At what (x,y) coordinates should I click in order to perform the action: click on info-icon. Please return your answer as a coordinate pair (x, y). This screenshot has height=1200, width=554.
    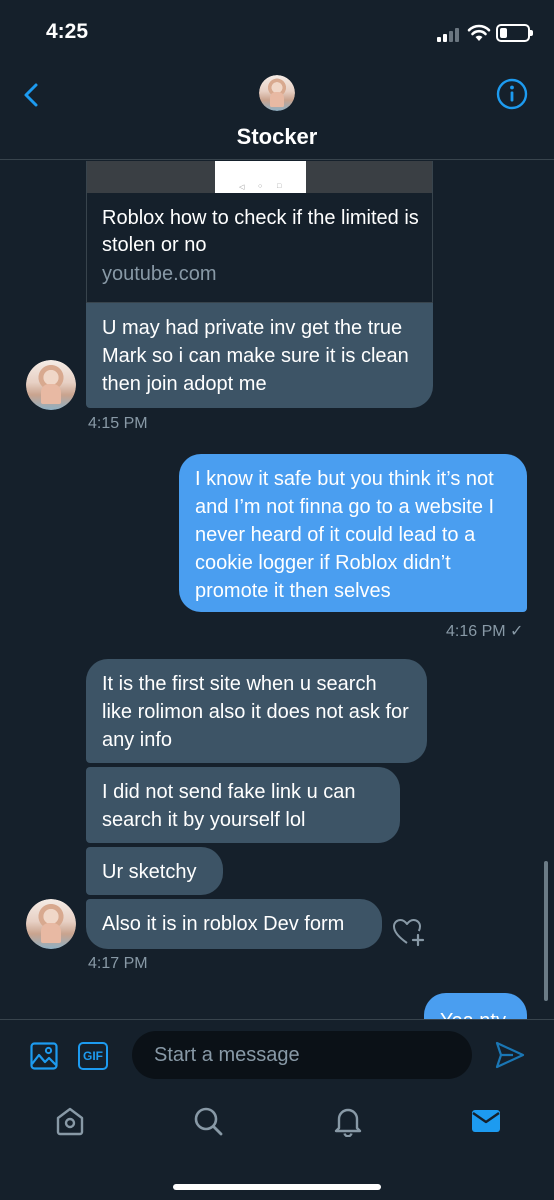
    Looking at the image, I should click on (512, 94).